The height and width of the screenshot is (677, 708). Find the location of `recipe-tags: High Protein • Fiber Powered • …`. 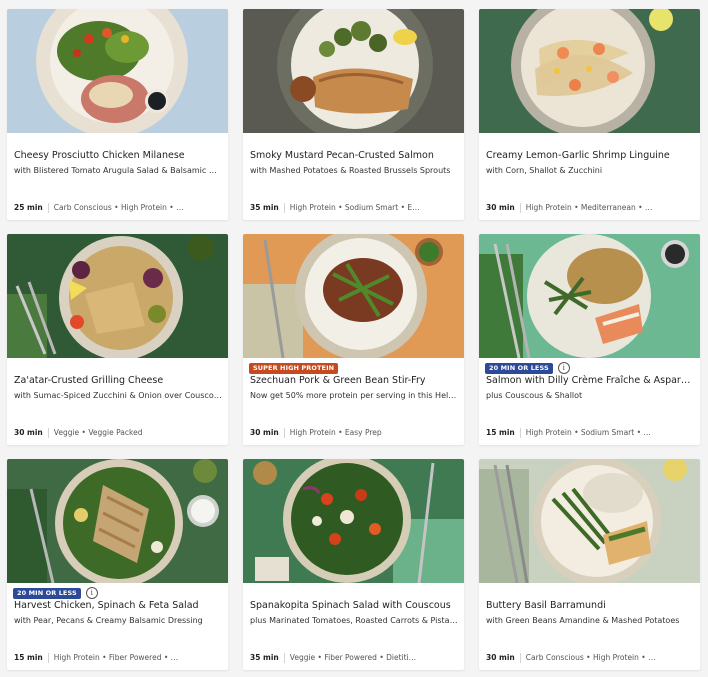

recipe-tags: High Protein • Fiber Powered • … is located at coordinates (116, 657).